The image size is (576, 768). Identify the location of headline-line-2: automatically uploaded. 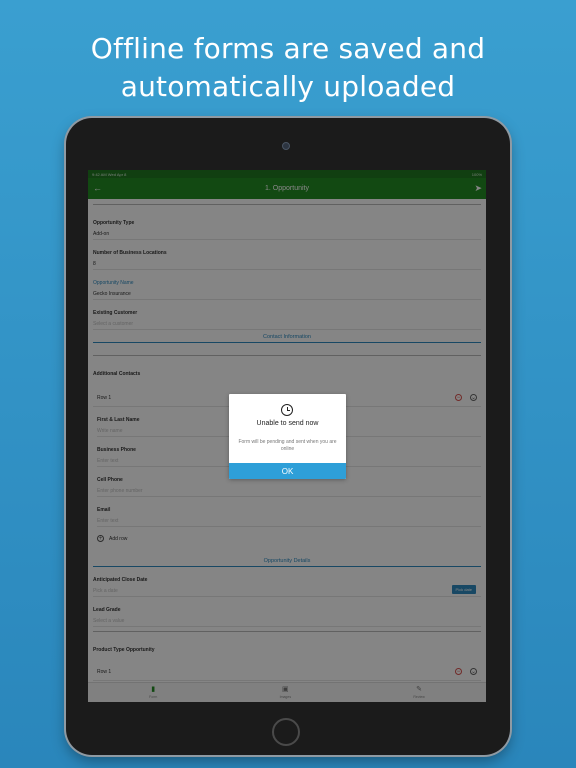
(288, 86).